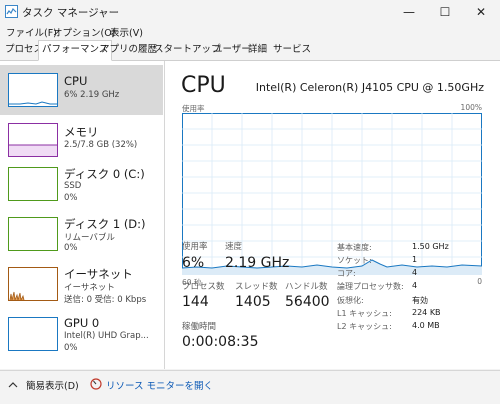 The width and height of the screenshot is (500, 404). What do you see at coordinates (306, 287) in the screenshot?
I see `handles-label: ハンドル数` at bounding box center [306, 287].